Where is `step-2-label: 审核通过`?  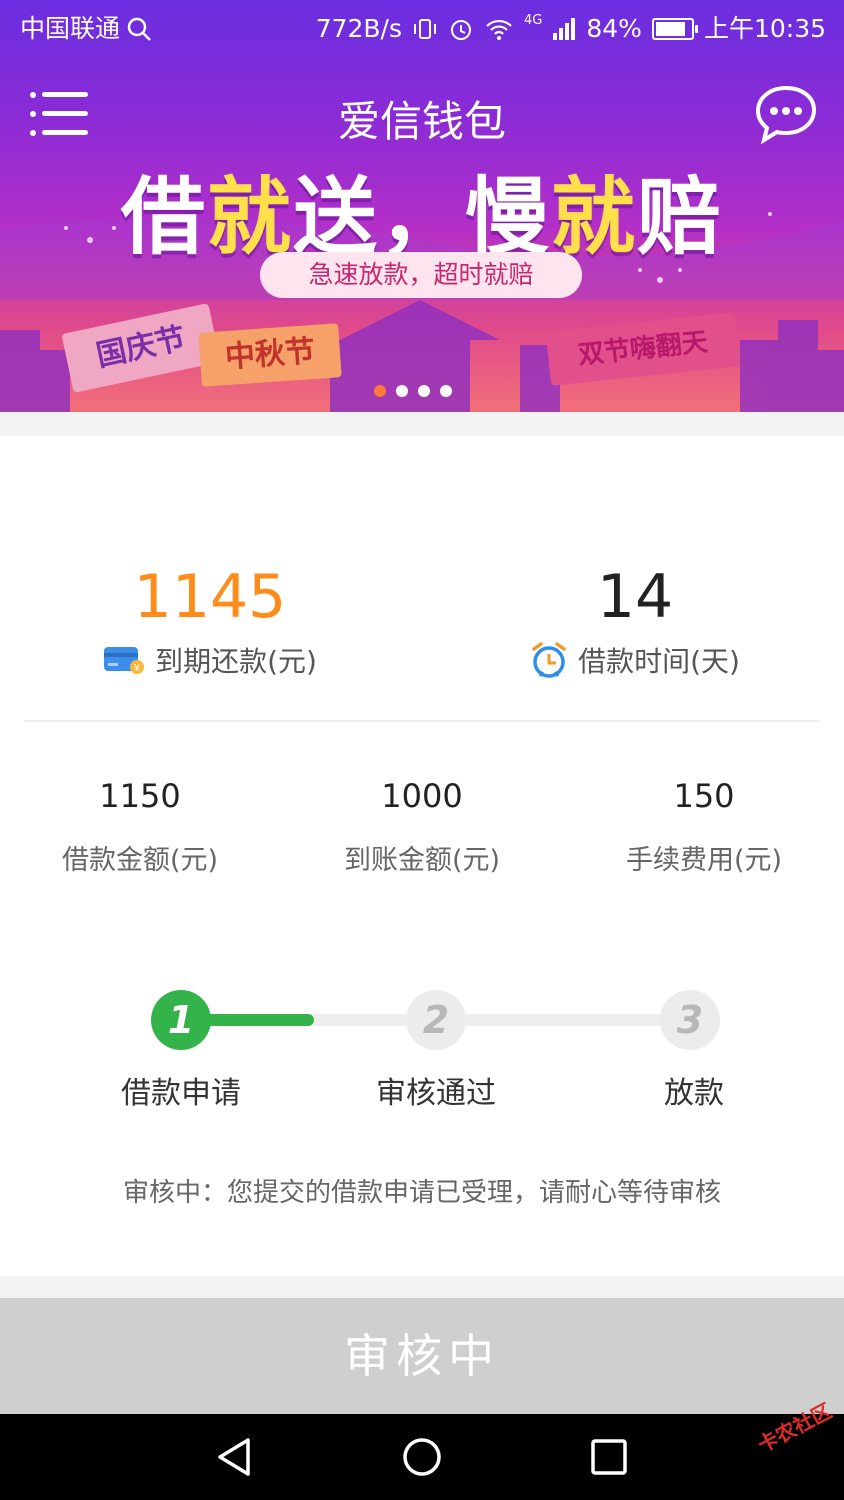 step-2-label: 审核通过 is located at coordinates (436, 1093).